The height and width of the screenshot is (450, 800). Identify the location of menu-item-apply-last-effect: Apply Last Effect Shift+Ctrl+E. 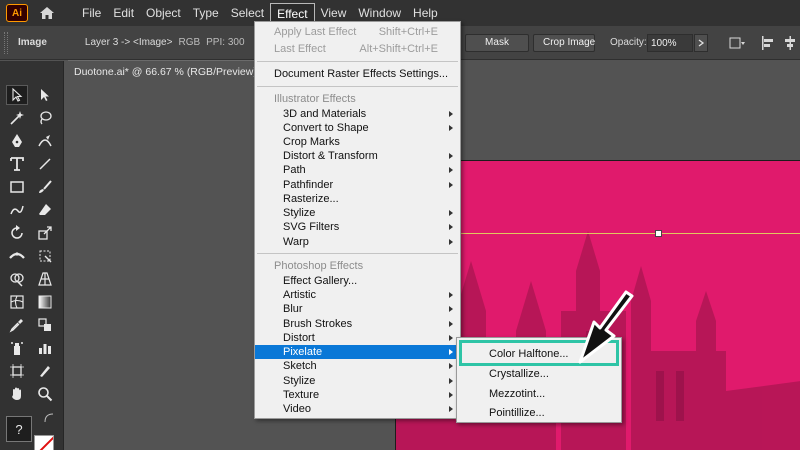
(356, 32).